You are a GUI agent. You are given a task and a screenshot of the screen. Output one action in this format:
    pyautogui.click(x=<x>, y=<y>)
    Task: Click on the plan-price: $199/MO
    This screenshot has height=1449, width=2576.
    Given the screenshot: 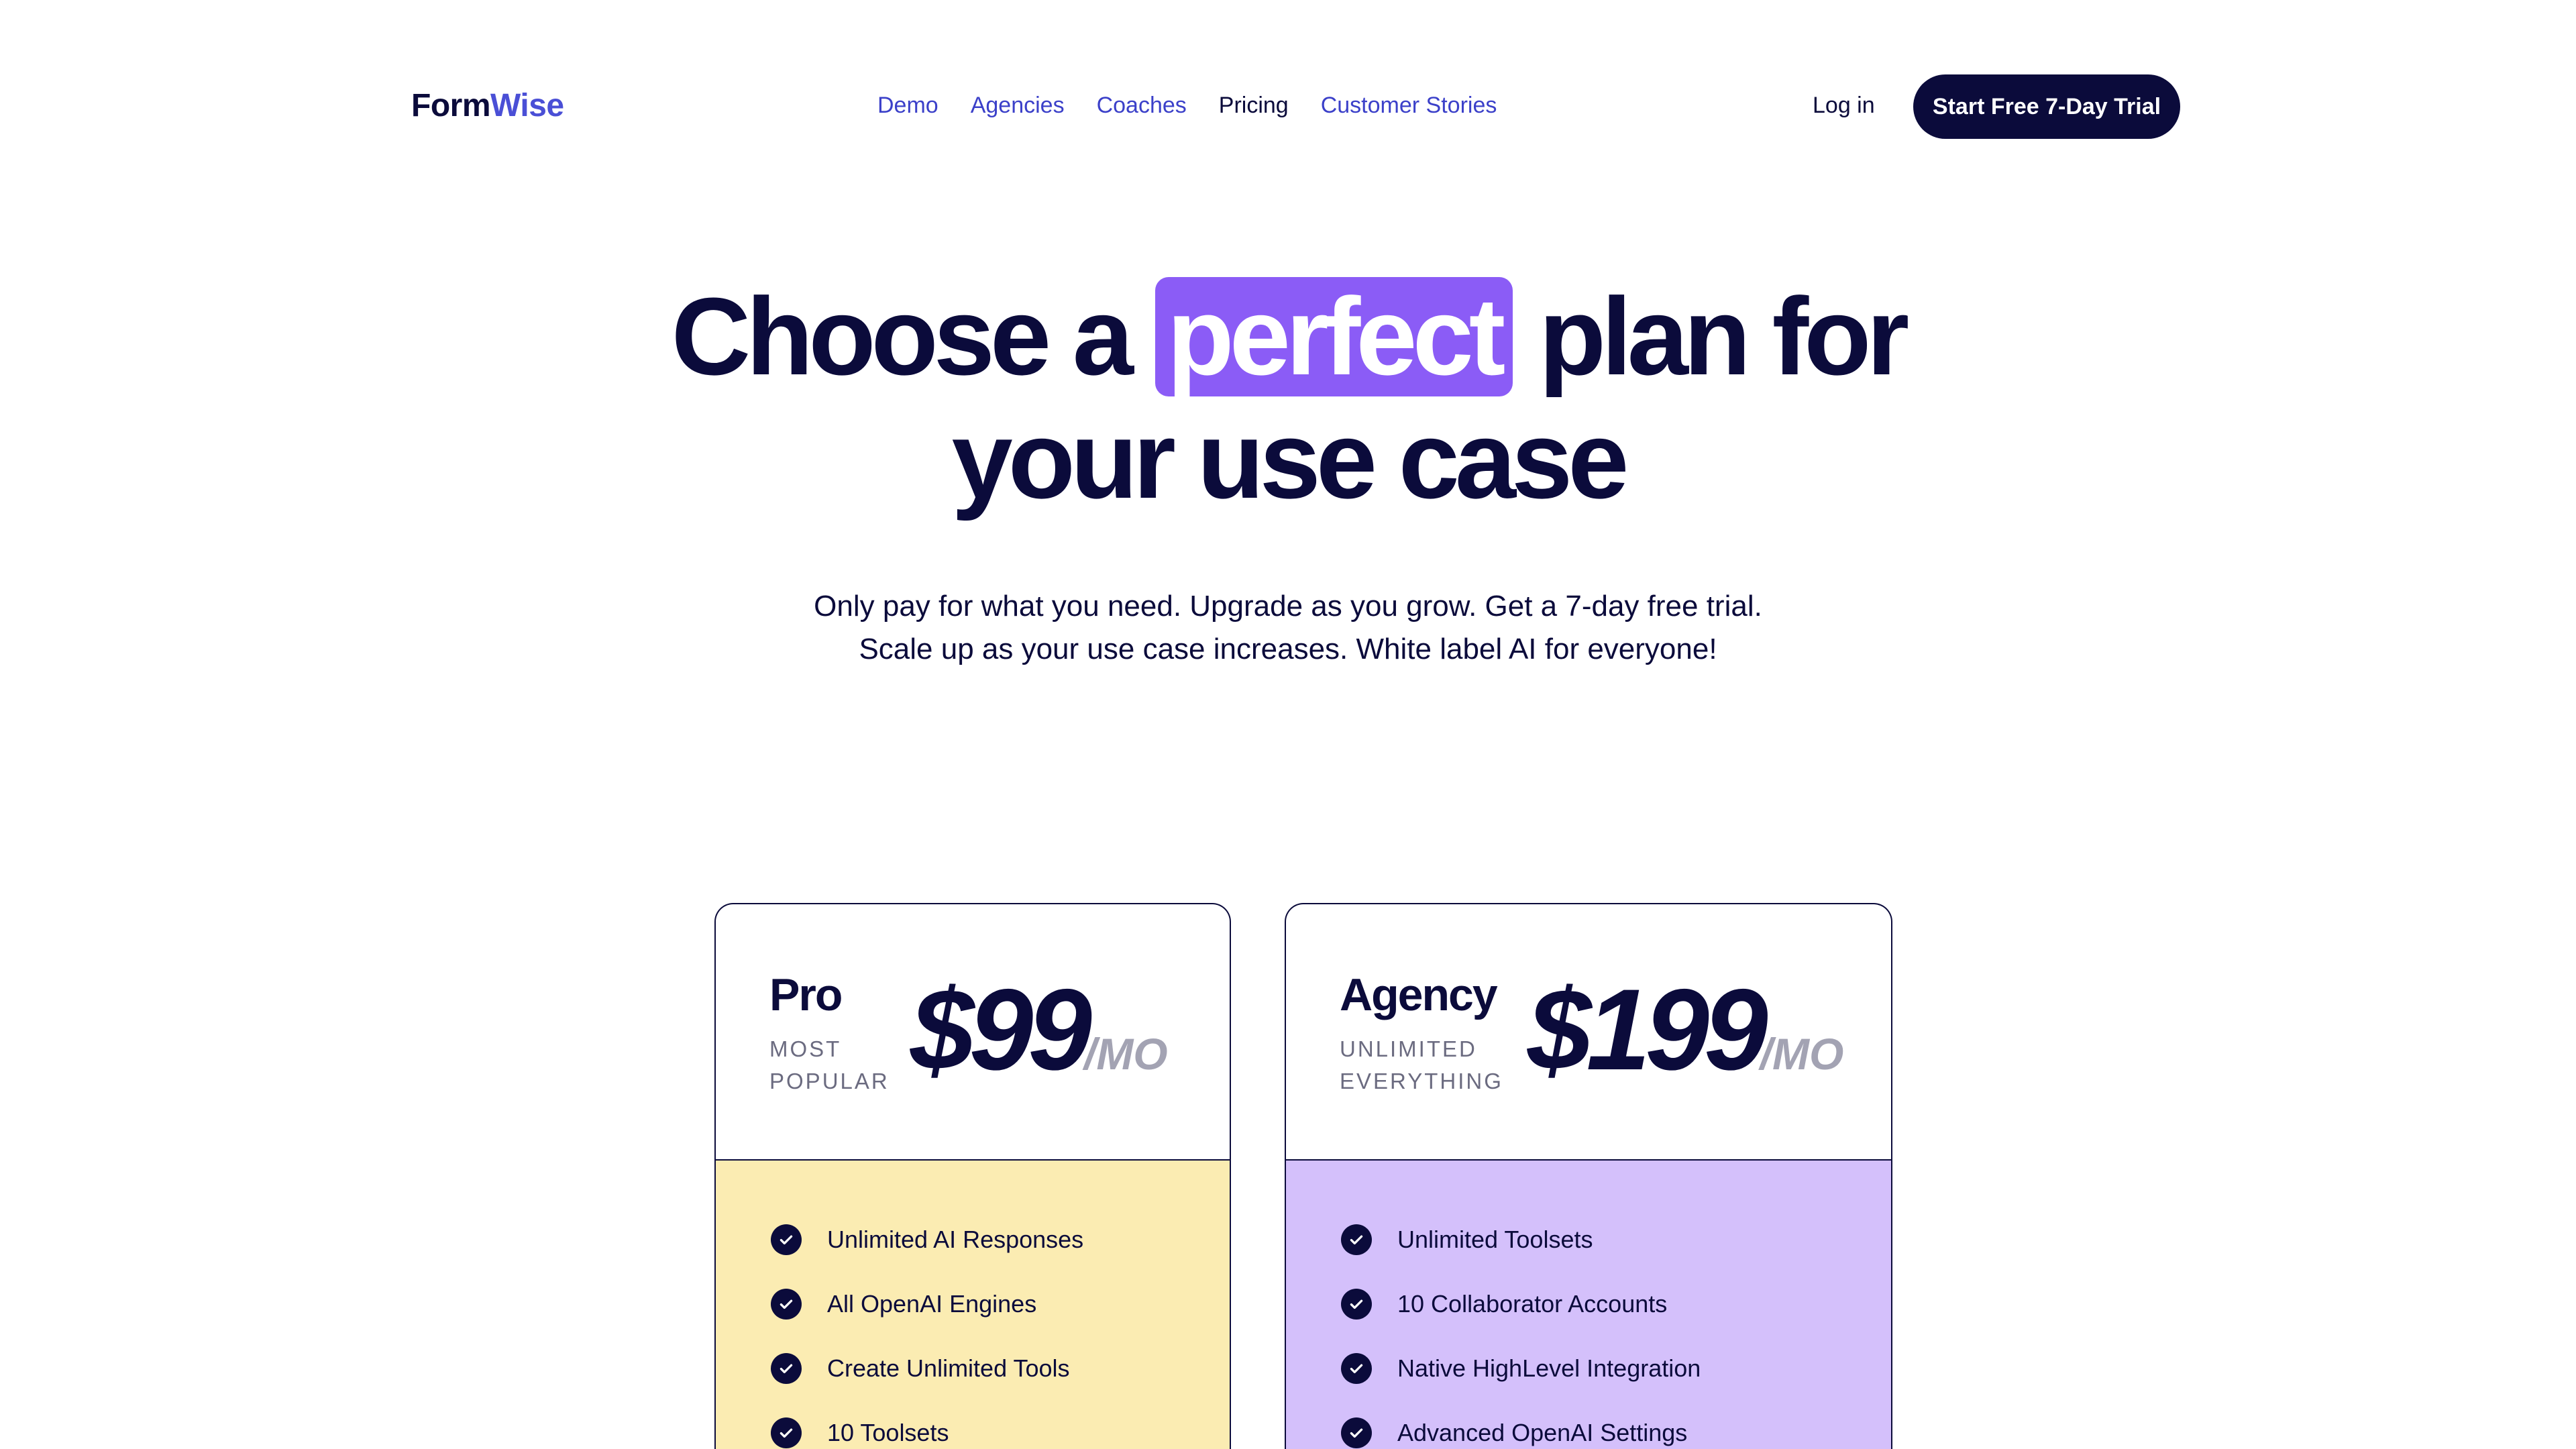 What is the action you would take?
    pyautogui.click(x=1685, y=1029)
    